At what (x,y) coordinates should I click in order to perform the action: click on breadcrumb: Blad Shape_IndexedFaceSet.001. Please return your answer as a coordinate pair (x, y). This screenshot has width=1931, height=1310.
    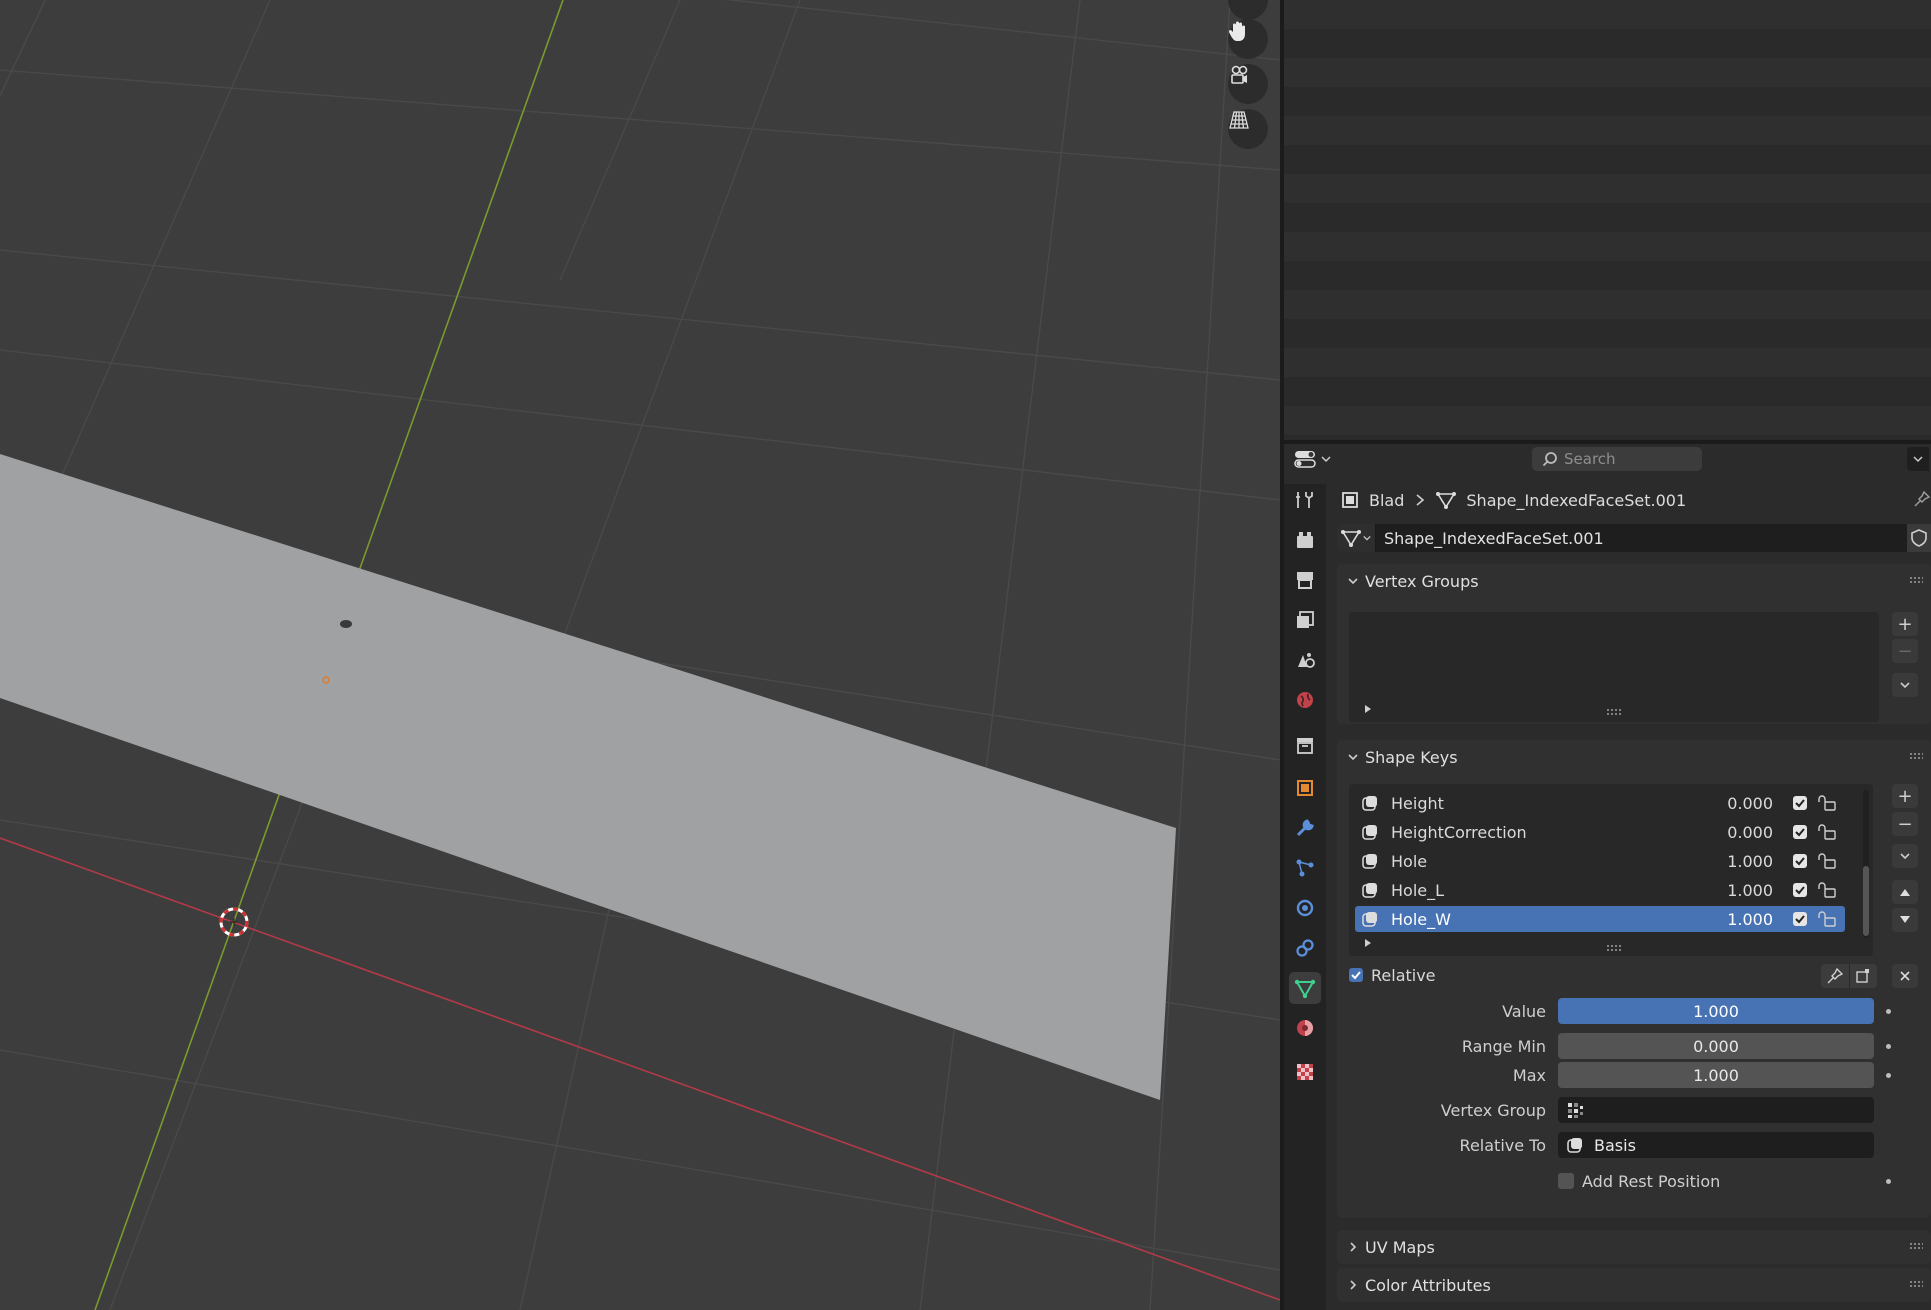
    Looking at the image, I should click on (1513, 500).